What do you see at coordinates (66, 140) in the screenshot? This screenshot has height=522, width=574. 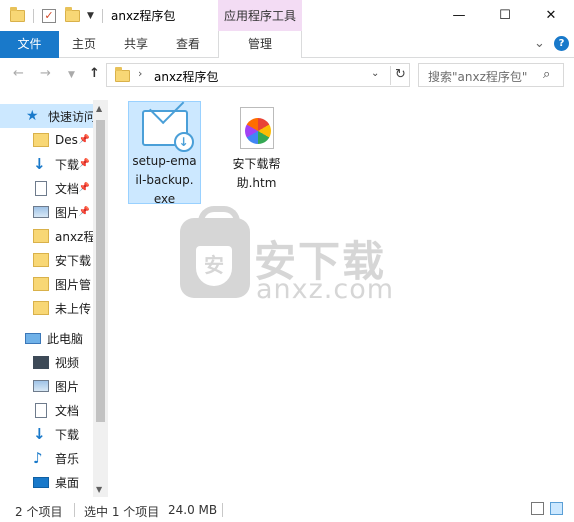 I see `sidebar-item-label: Des` at bounding box center [66, 140].